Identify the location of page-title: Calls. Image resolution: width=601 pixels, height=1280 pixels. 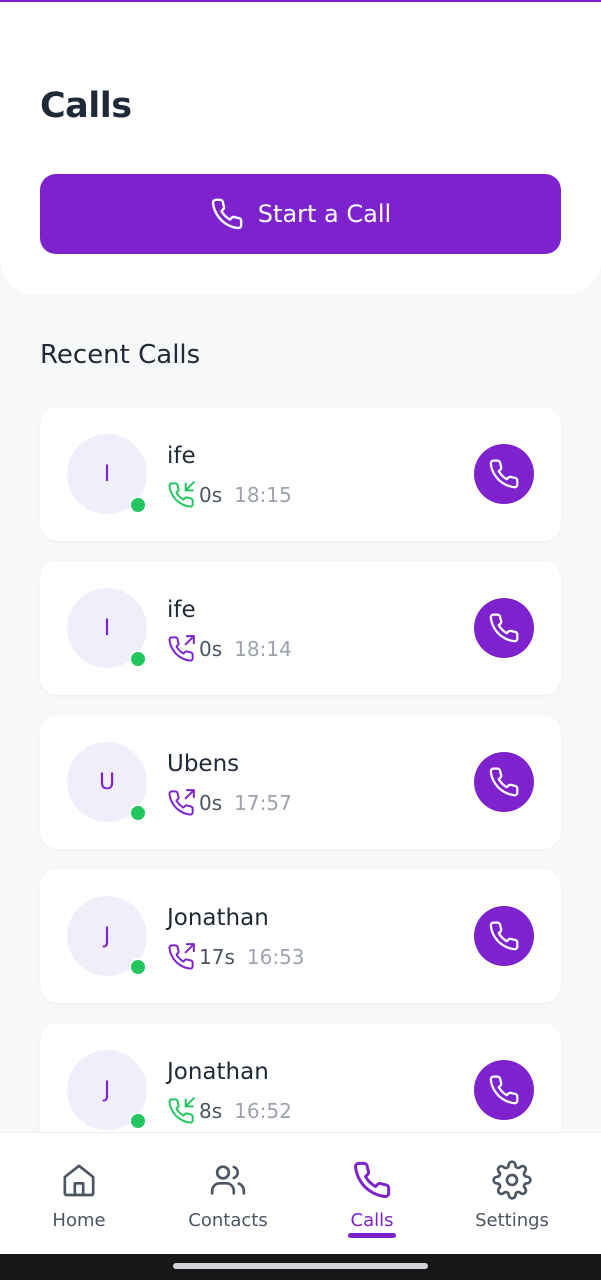
(86, 106).